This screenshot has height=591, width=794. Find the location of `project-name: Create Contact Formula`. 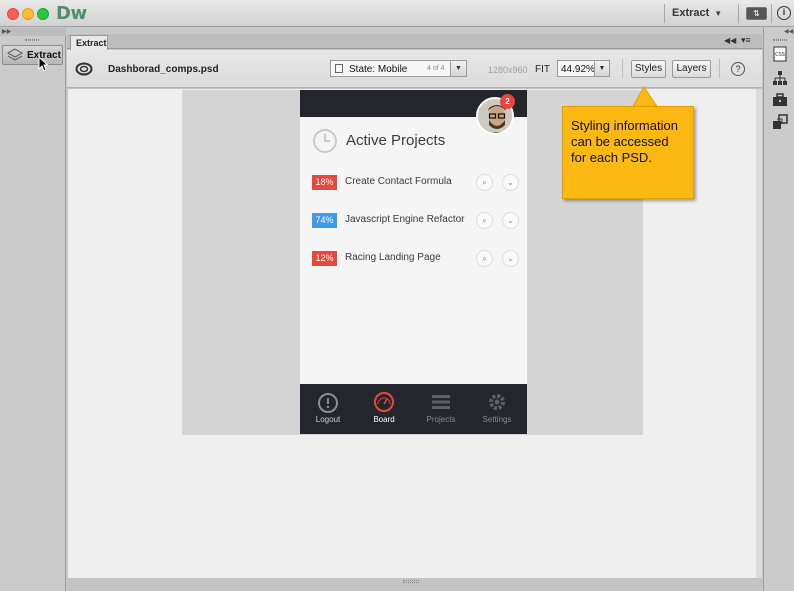

project-name: Create Contact Formula is located at coordinates (398, 181).